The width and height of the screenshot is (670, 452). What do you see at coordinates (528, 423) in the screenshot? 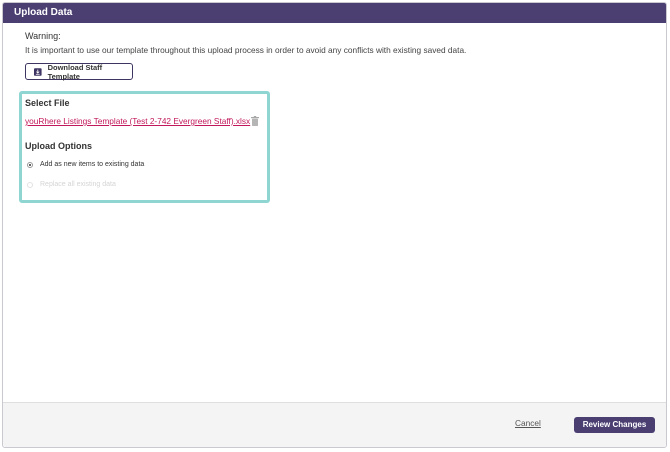
I see `cancel-button: Cancel` at bounding box center [528, 423].